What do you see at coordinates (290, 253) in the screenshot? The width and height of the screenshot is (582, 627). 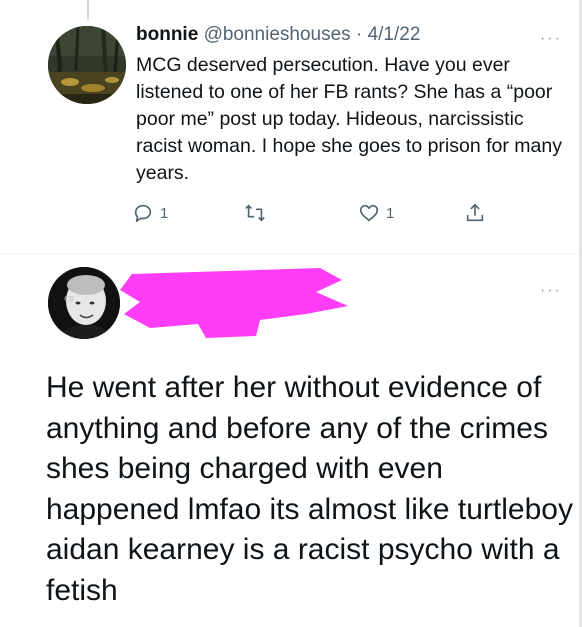 I see `tweet-divider` at bounding box center [290, 253].